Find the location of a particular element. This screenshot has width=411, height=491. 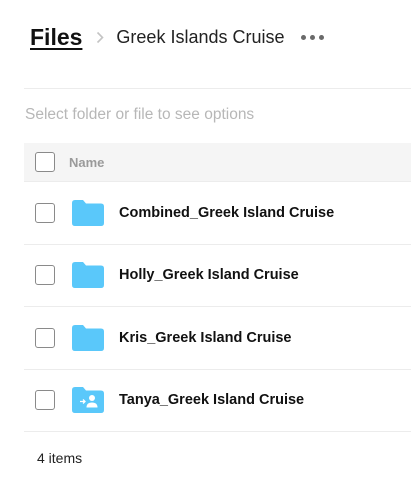

breadcrumb-root-link: Files is located at coordinates (56, 37).